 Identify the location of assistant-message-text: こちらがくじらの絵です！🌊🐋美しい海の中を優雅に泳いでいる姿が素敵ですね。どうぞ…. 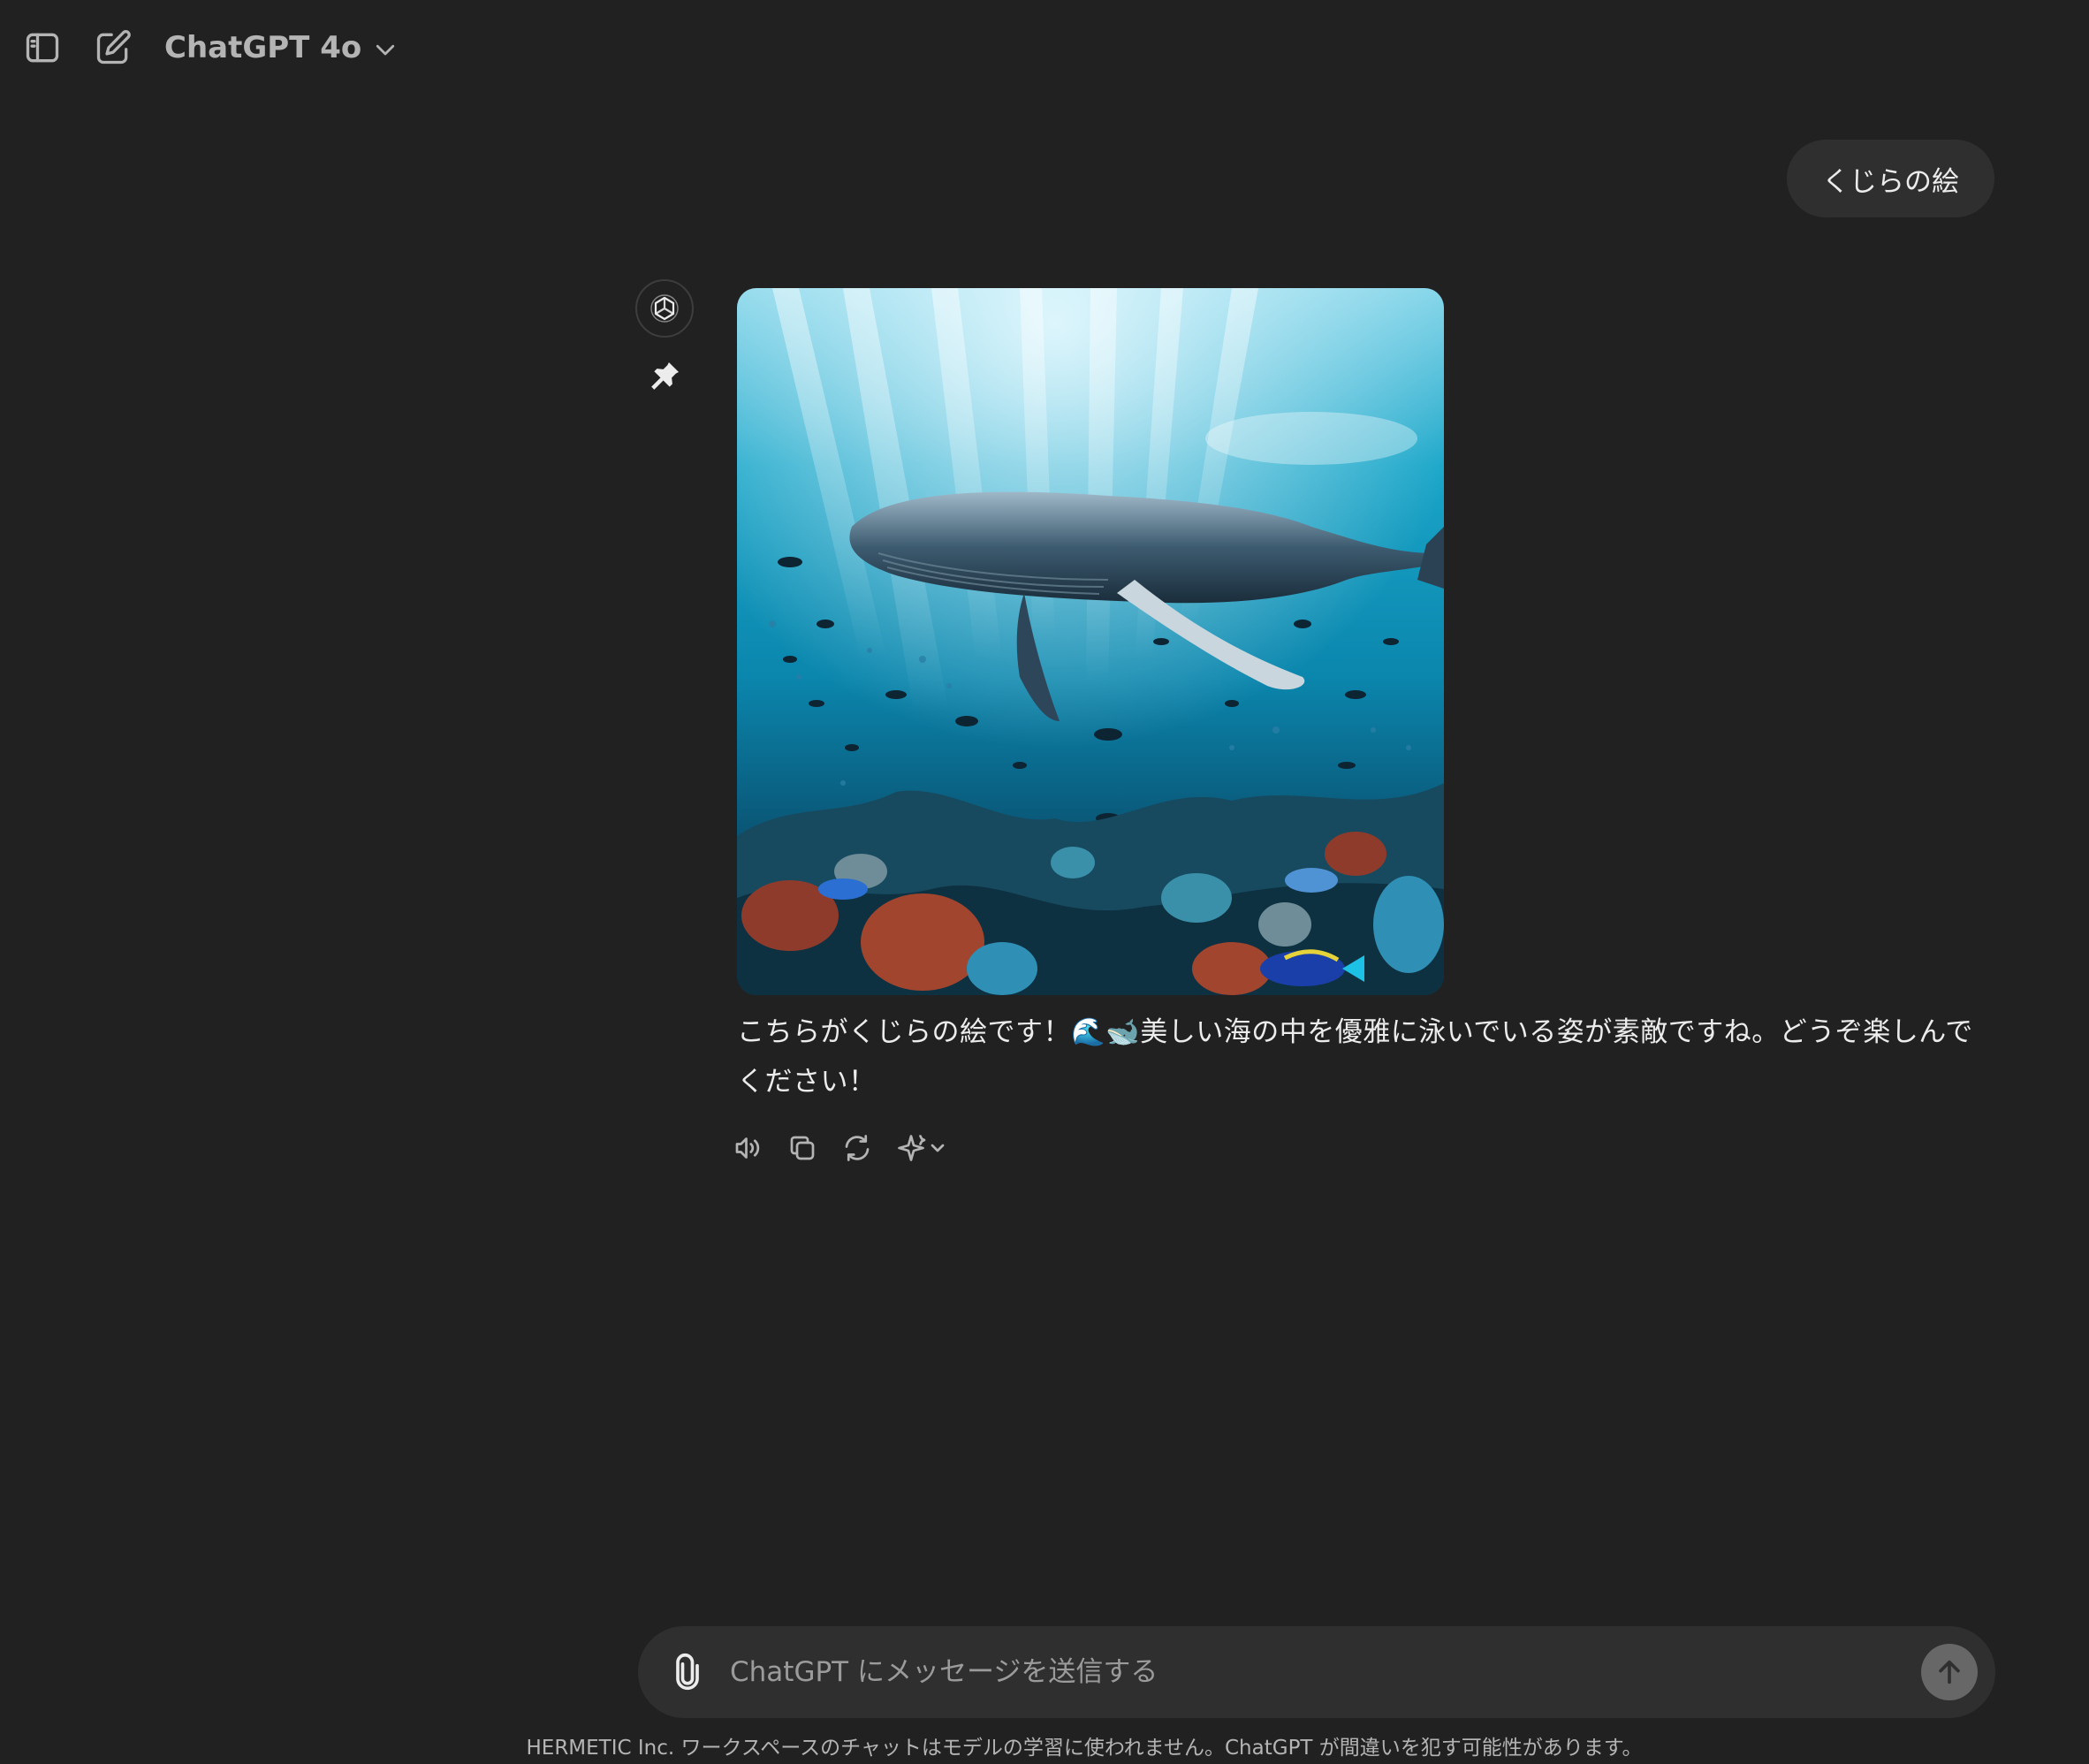
(1365, 1056).